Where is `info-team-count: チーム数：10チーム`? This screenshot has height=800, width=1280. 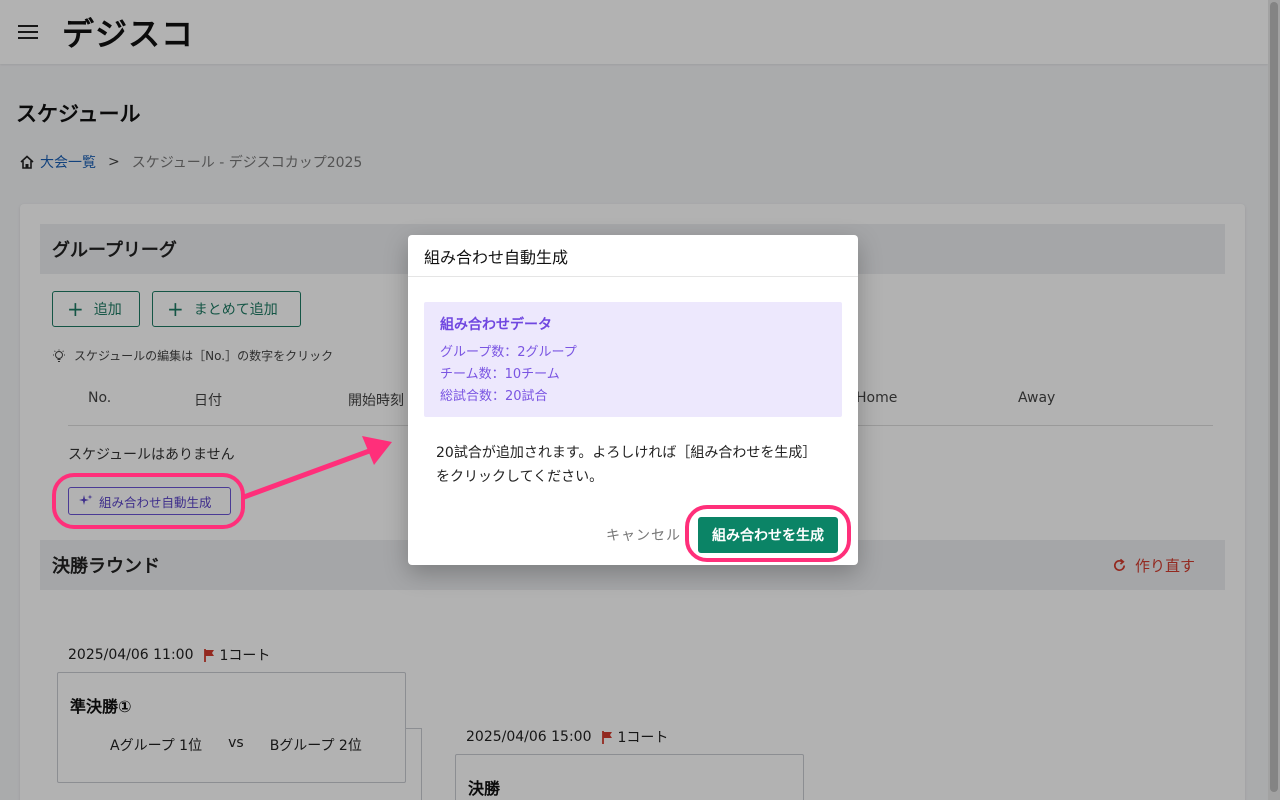
info-team-count: チーム数：10チーム is located at coordinates (500, 374).